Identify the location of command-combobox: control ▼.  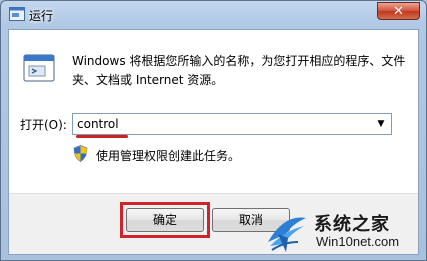
(232, 124).